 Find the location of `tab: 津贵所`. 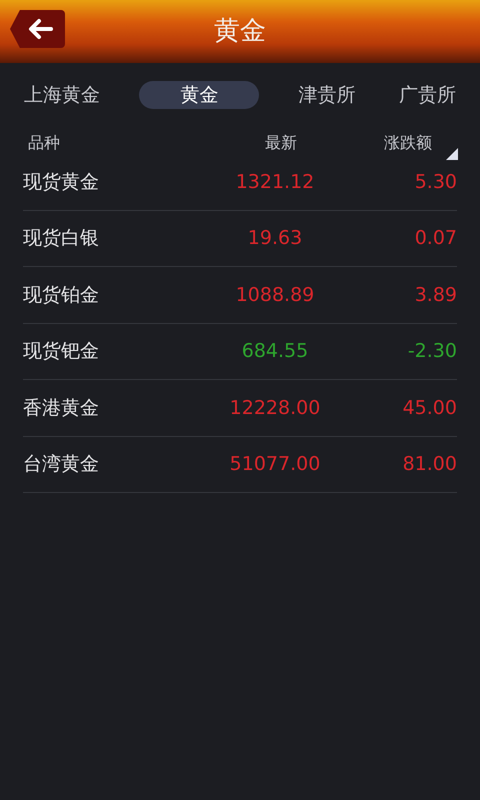

tab: 津贵所 is located at coordinates (327, 95).